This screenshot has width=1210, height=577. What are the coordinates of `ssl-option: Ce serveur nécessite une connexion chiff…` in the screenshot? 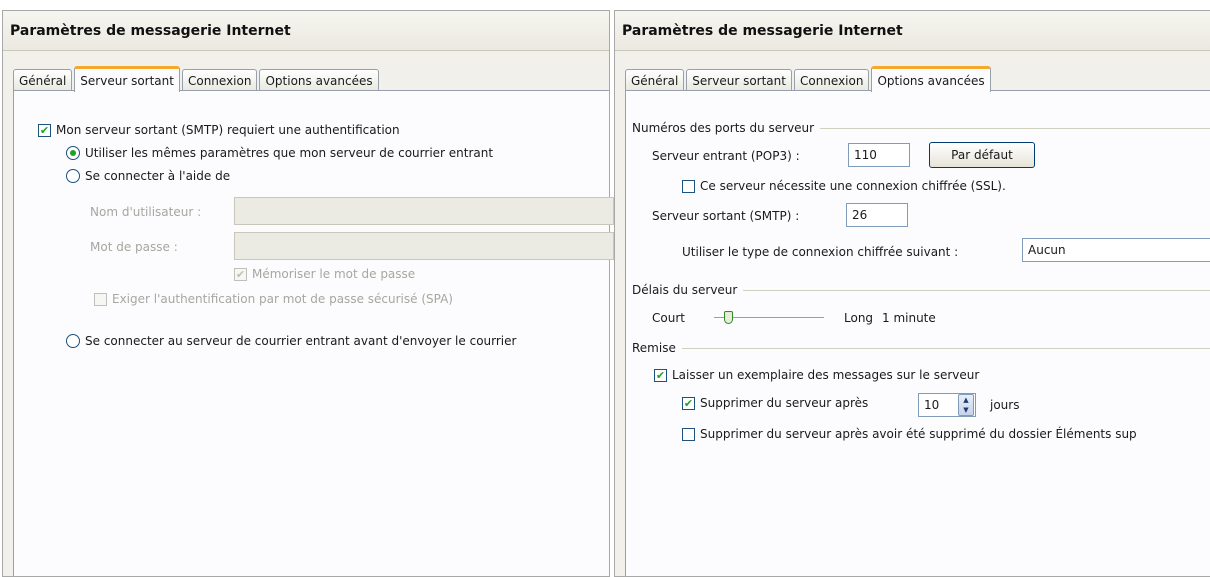 It's located at (844, 186).